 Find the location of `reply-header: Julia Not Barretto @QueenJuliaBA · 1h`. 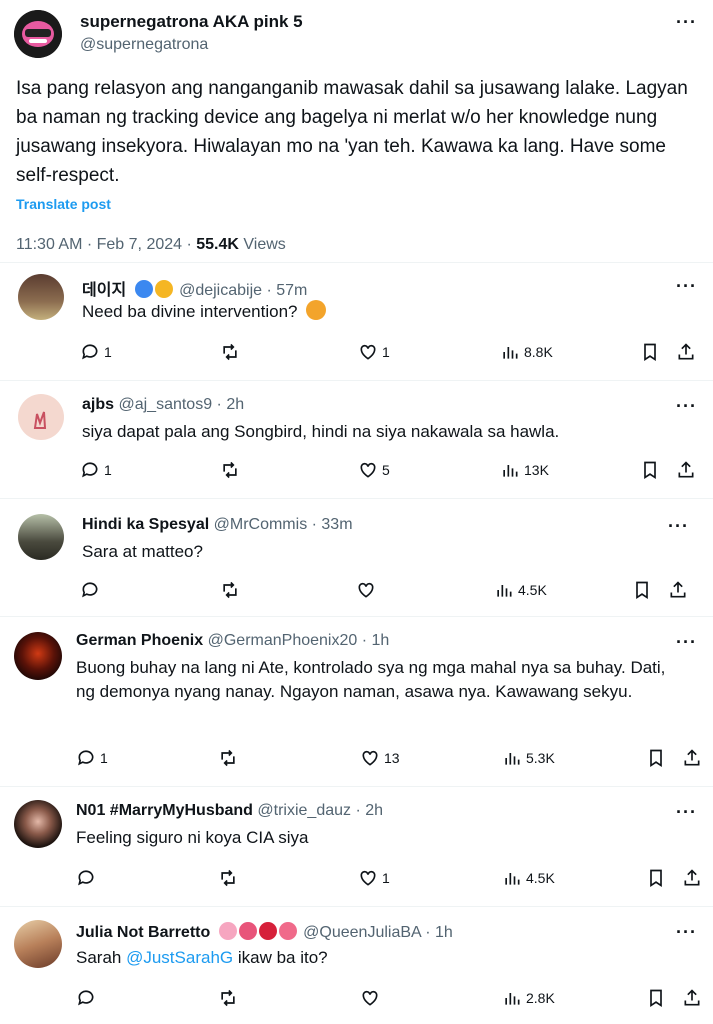

reply-header: Julia Not Barretto @QueenJuliaBA · 1h is located at coordinates (264, 932).